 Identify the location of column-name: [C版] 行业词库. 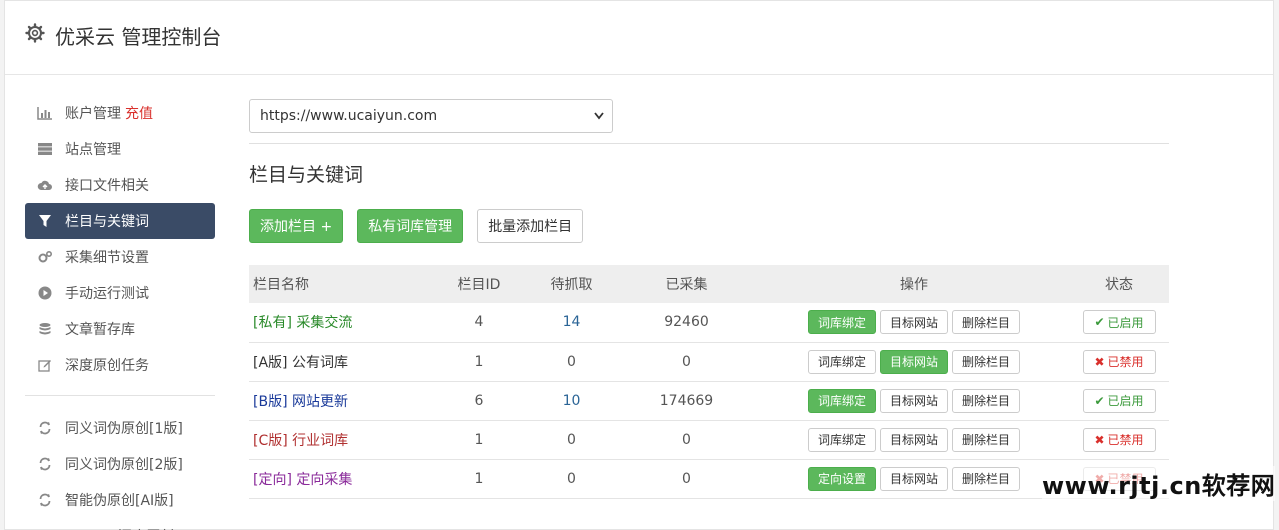
(339, 439).